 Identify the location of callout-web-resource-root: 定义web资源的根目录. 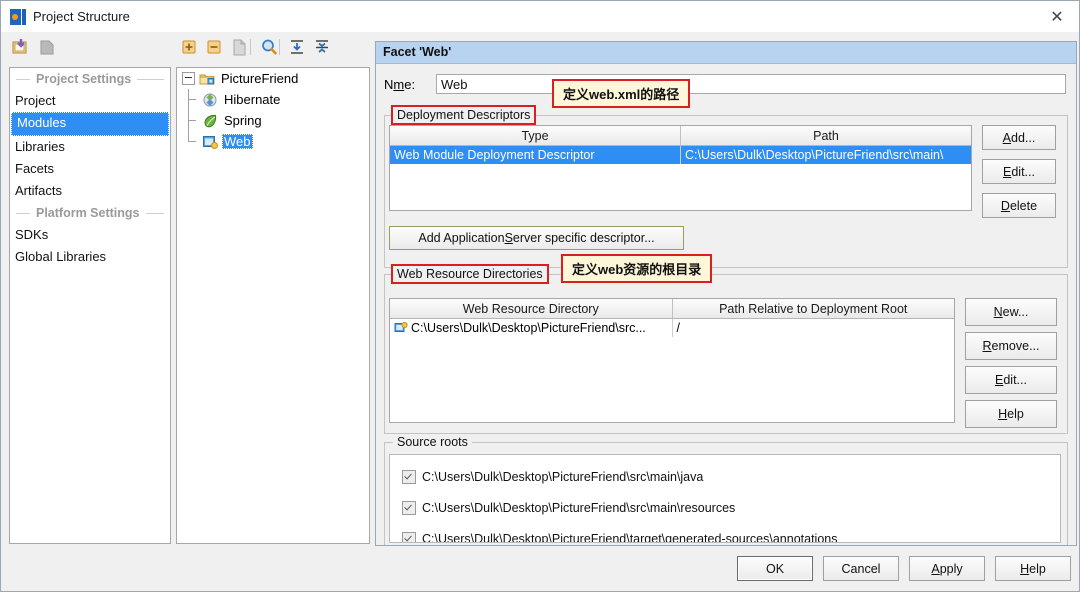
(637, 268).